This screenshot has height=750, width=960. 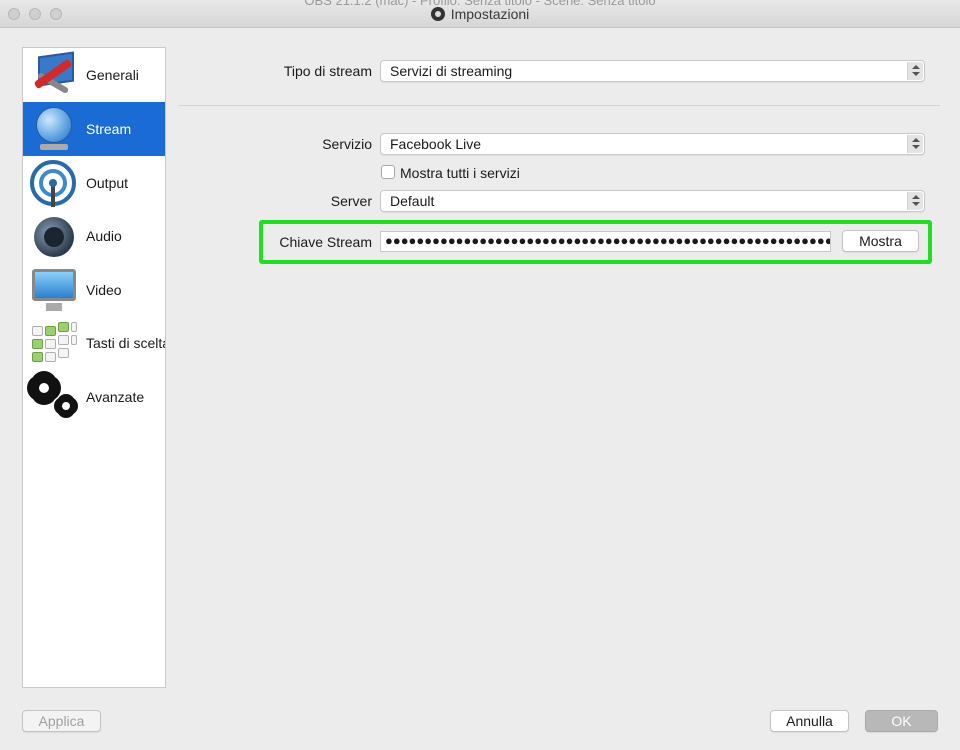 I want to click on server-label: Server, so click(x=351, y=201).